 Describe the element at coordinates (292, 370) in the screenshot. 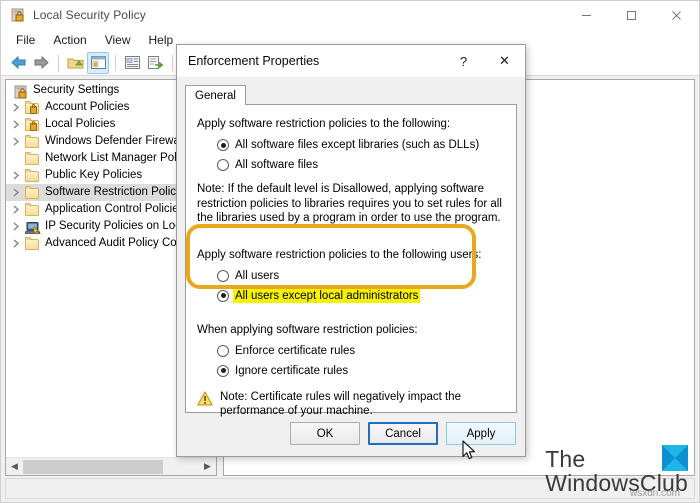

I see `radio-label: Ignore certificate rules` at that location.